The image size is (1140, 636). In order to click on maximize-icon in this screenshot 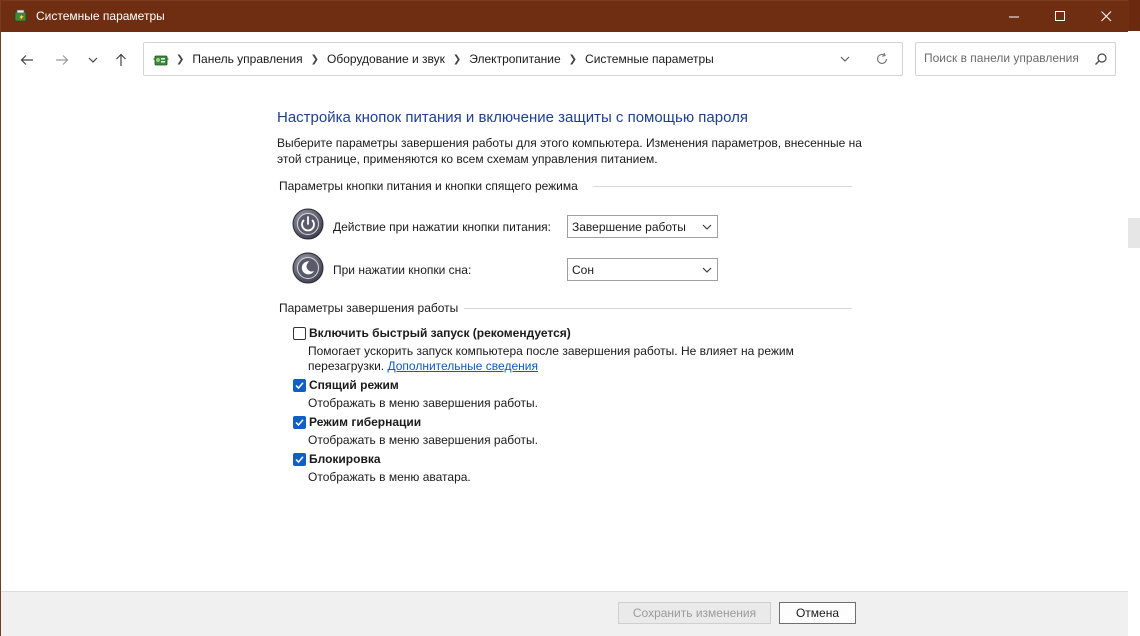, I will do `click(1059, 16)`.